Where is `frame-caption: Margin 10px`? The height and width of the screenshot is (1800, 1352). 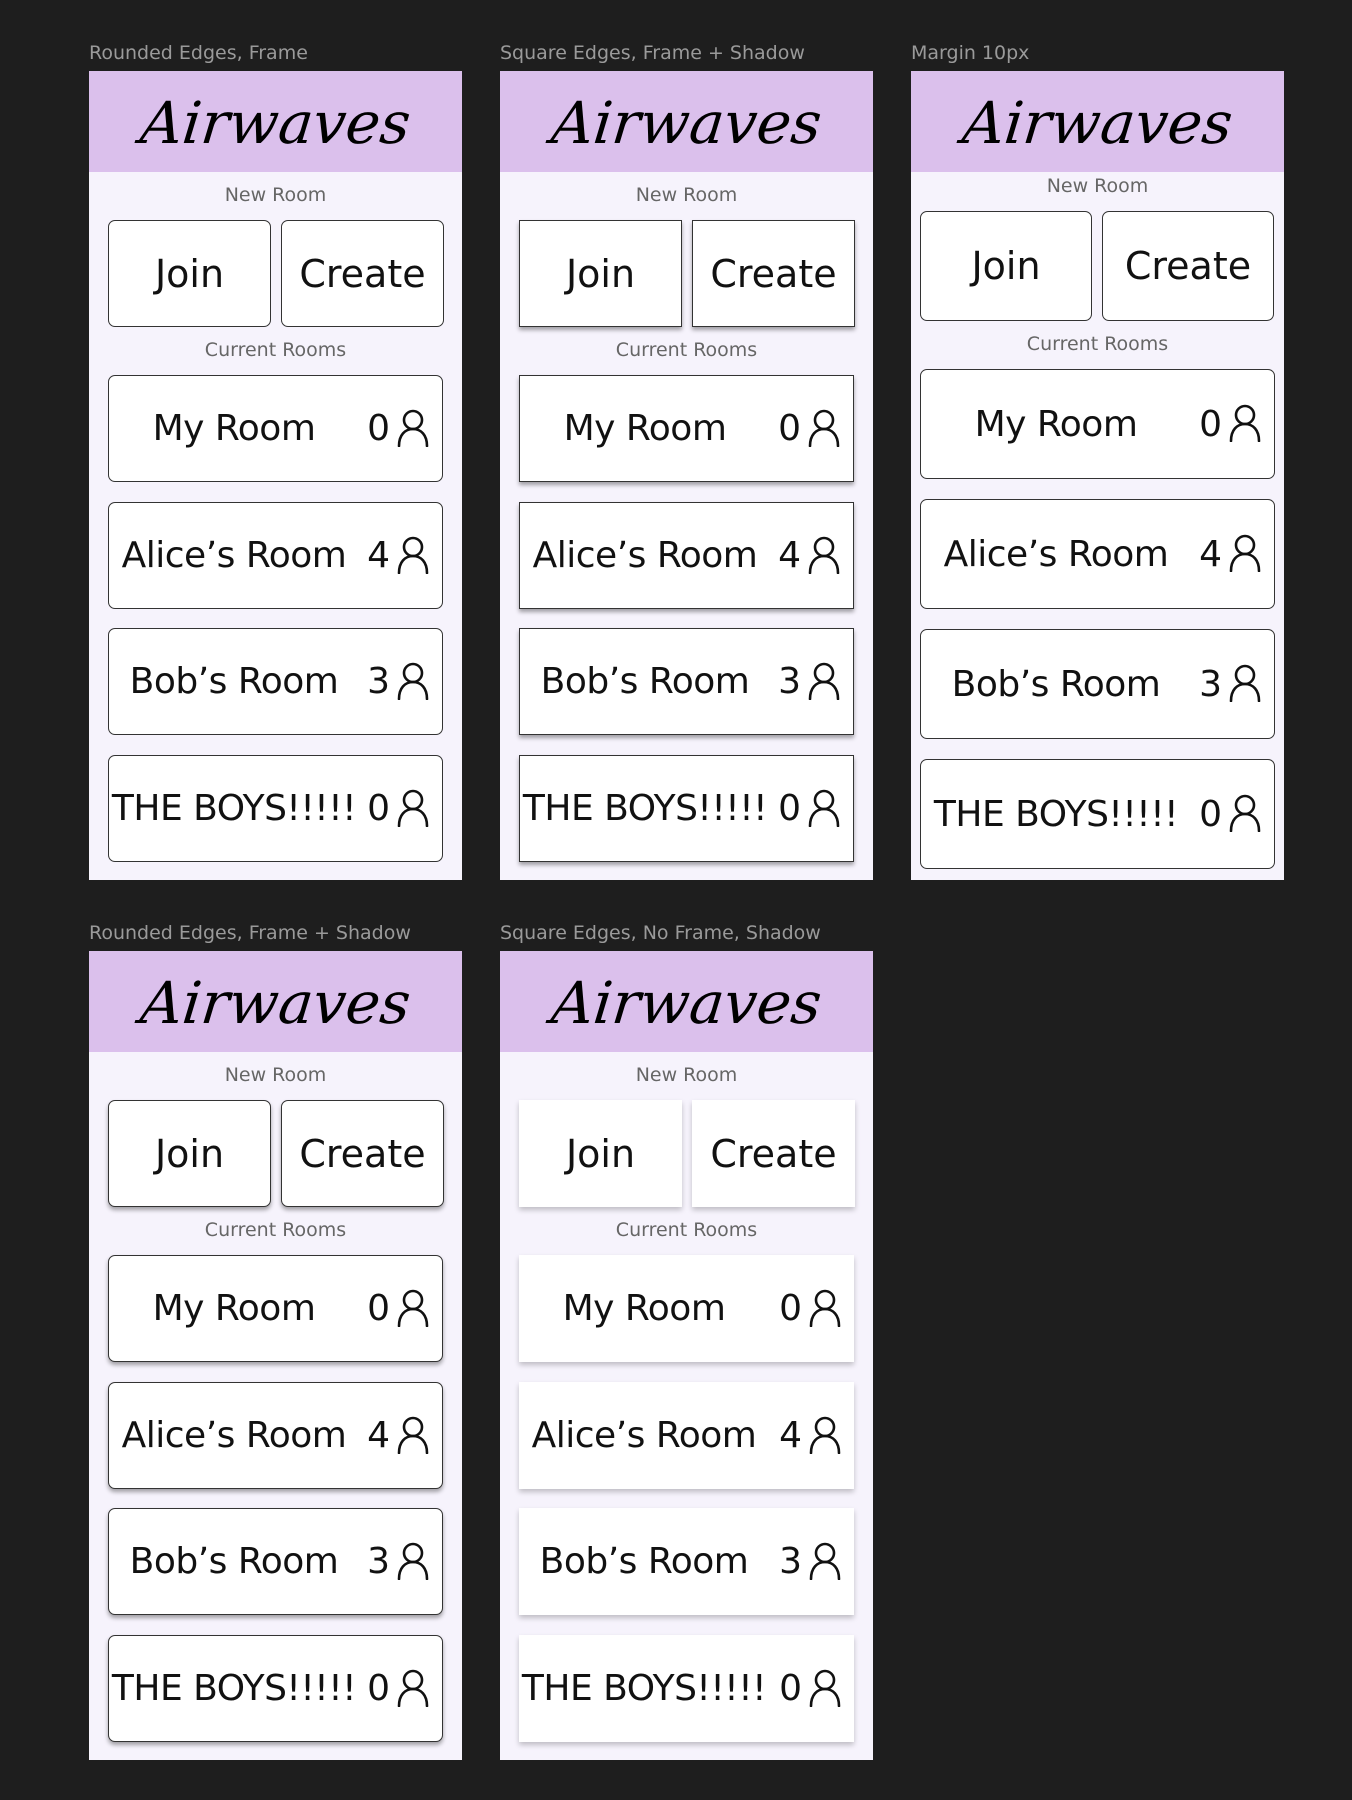
frame-caption: Margin 10px is located at coordinates (970, 53).